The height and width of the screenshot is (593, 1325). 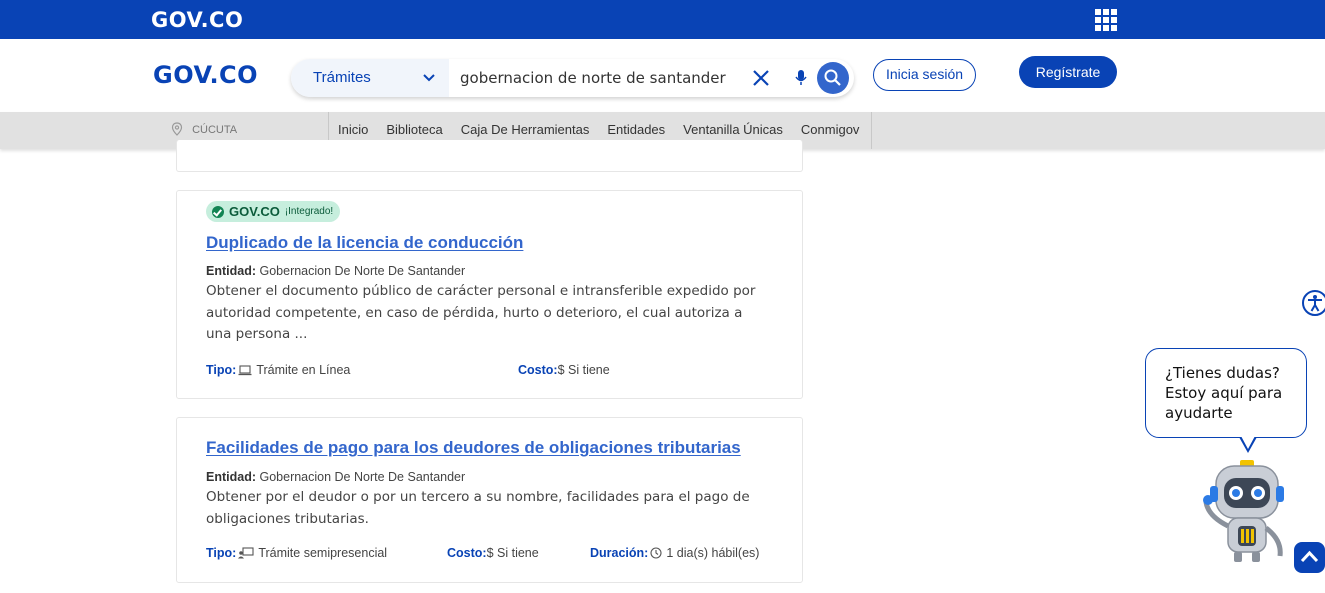 I want to click on chevron-down-icon, so click(x=429, y=78).